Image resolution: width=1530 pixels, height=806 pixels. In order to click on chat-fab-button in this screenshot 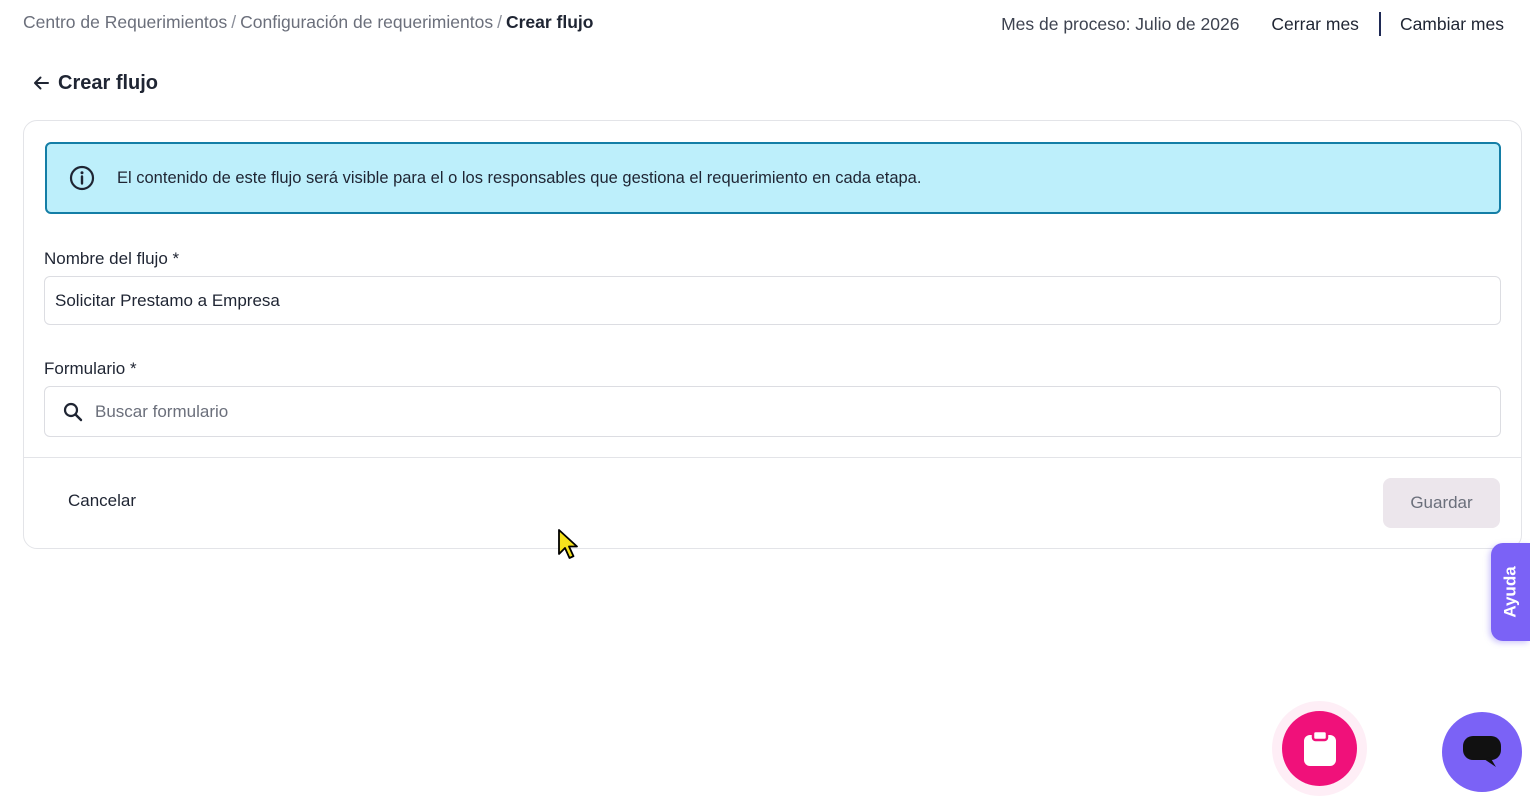, I will do `click(1482, 752)`.